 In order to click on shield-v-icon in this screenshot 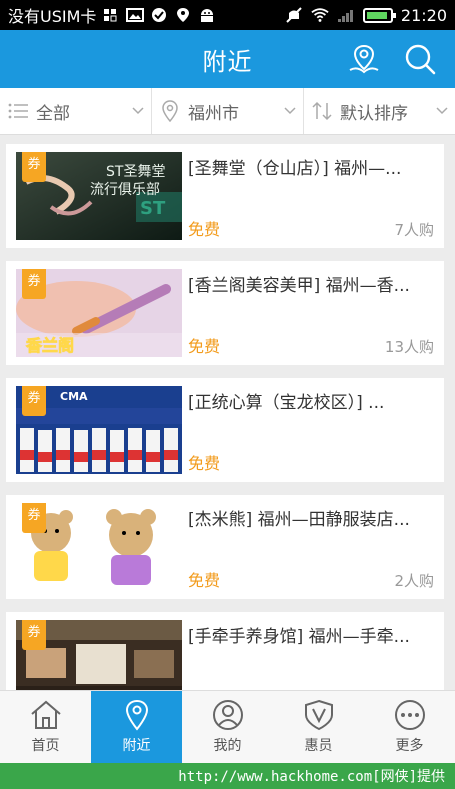, I will do `click(318, 715)`.